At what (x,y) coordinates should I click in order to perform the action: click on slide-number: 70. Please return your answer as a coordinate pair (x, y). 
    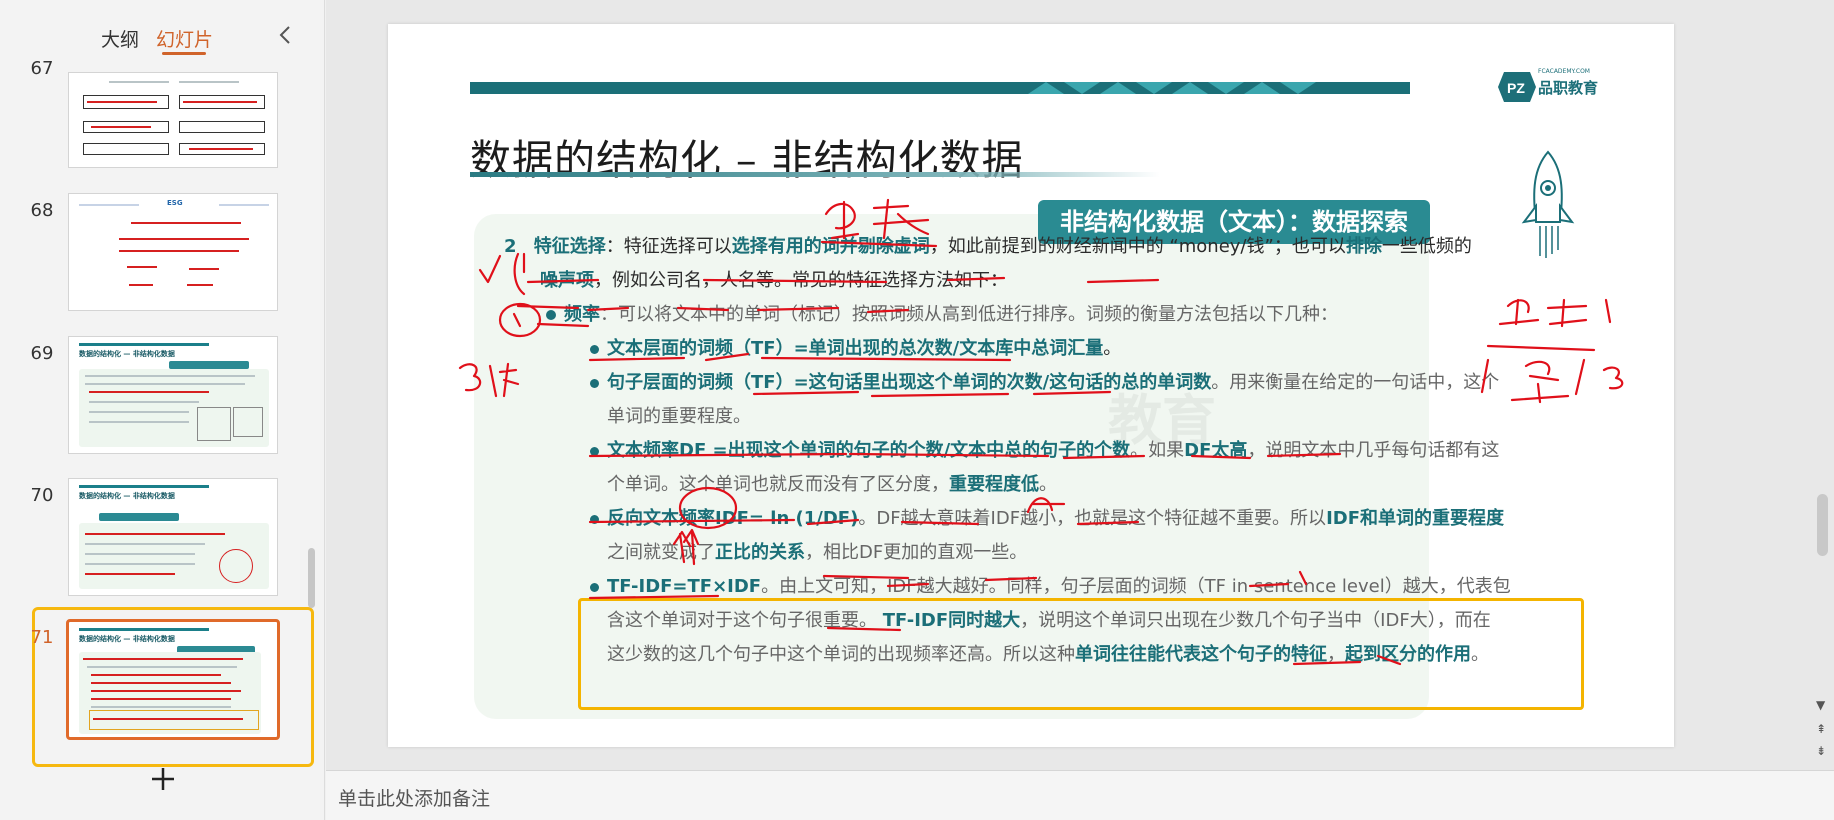
    Looking at the image, I should click on (42, 495).